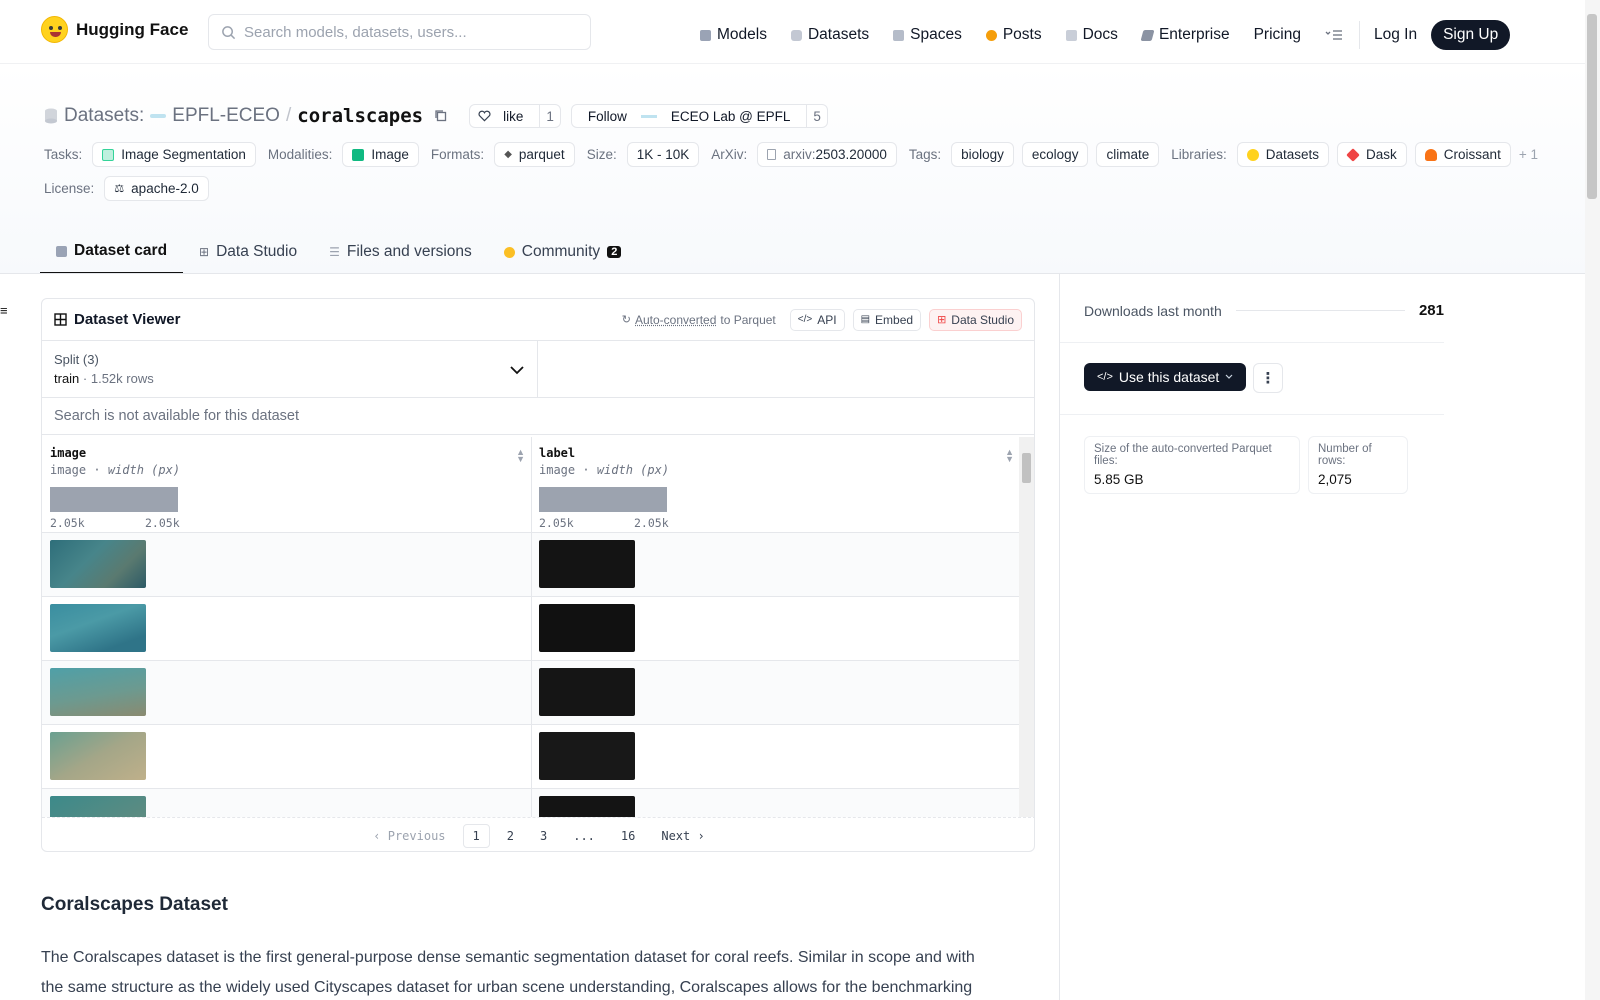  I want to click on license-tag: ⚖ apache-2.0, so click(156, 188).